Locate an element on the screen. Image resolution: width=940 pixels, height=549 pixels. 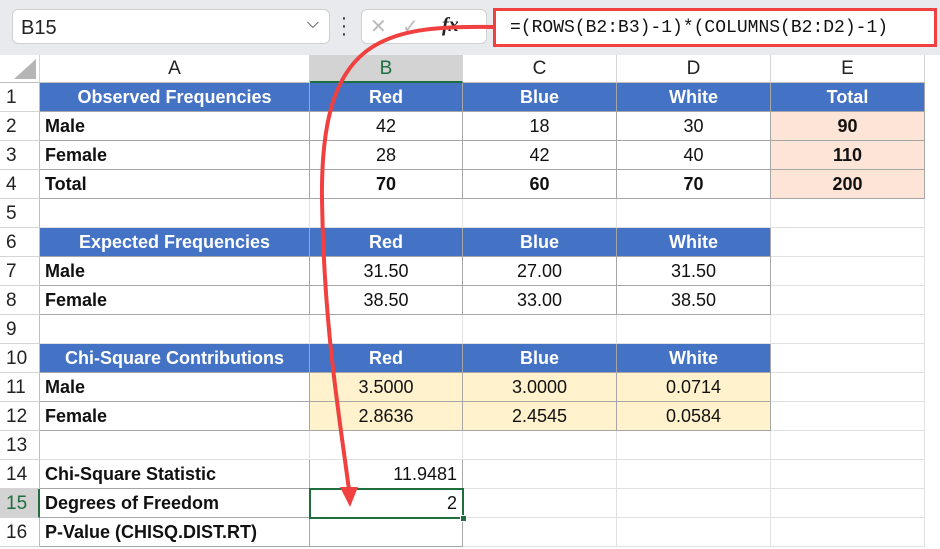
cell-E3: 110 is located at coordinates (848, 155).